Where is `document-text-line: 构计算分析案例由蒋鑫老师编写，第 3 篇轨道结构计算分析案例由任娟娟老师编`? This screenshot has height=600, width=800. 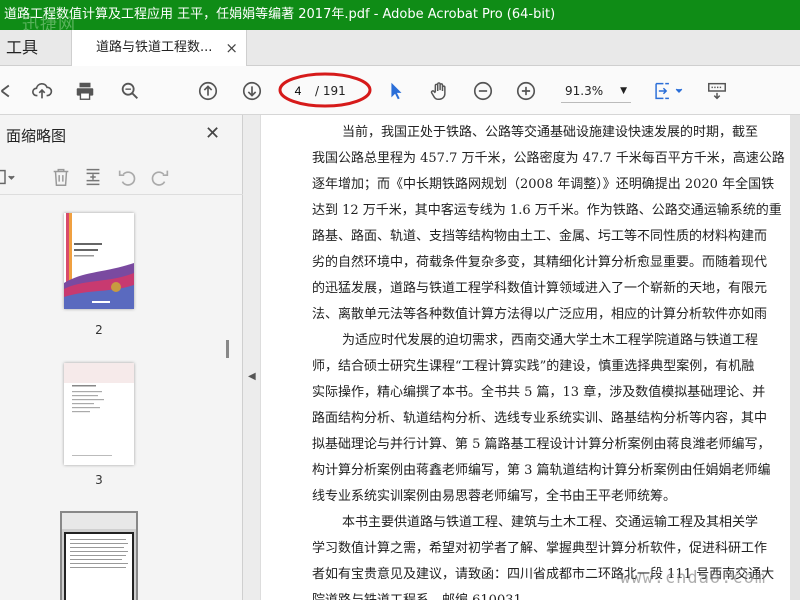
document-text-line: 构计算分析案例由蒋鑫老师编写，第 3 篇轨道结构计算分析案例由任娟娟老师编 is located at coordinates (541, 470).